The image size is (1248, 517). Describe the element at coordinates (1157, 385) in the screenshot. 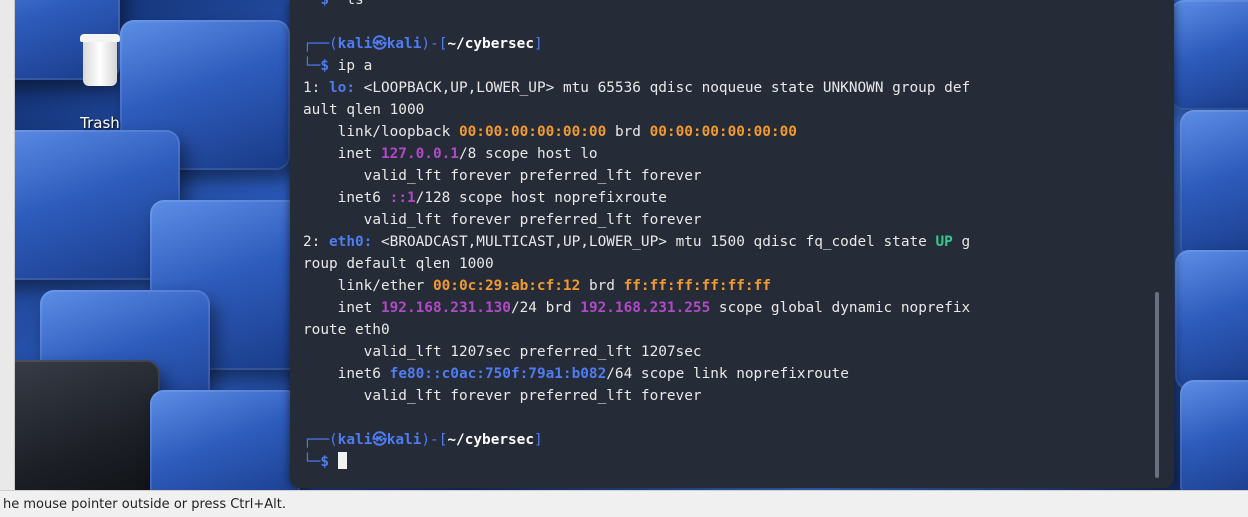

I see `terminal-scrollbar` at that location.